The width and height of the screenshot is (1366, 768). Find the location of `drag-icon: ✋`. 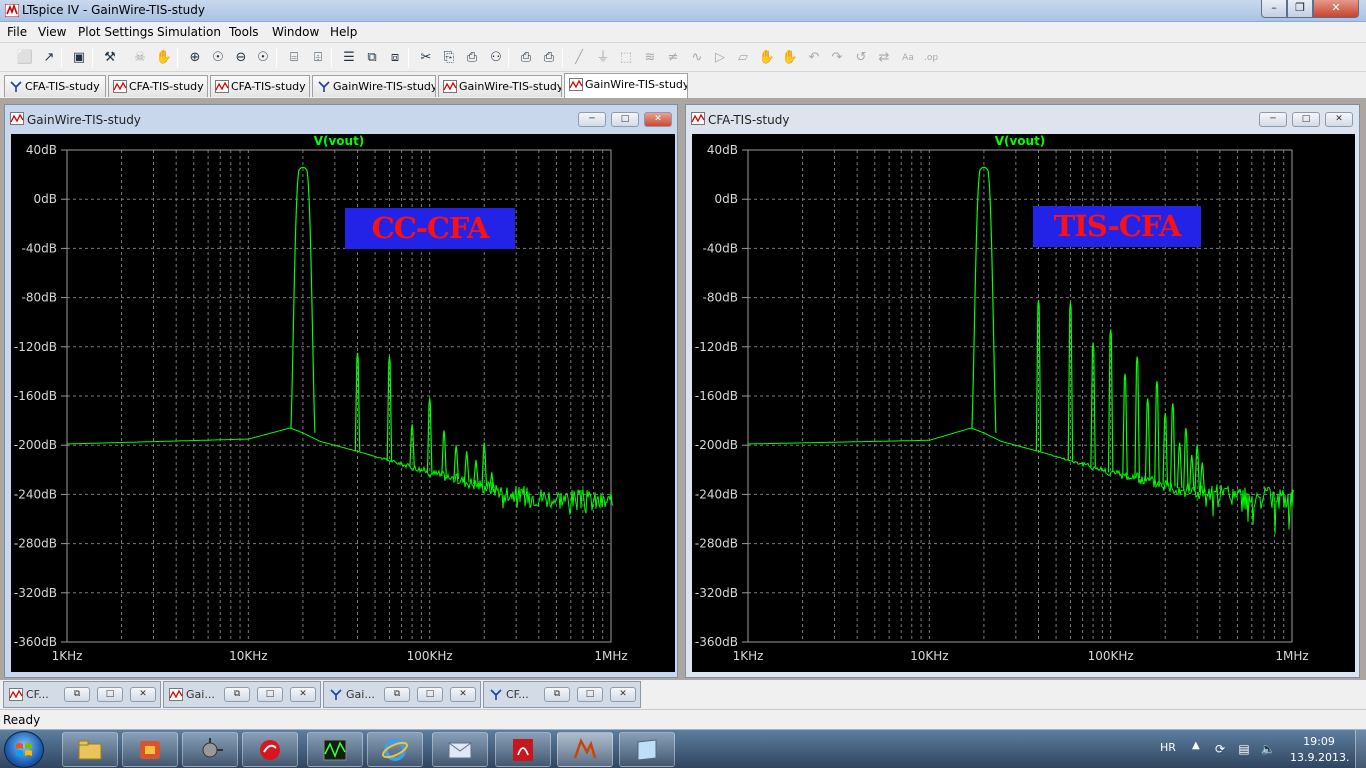

drag-icon: ✋ is located at coordinates (790, 58).